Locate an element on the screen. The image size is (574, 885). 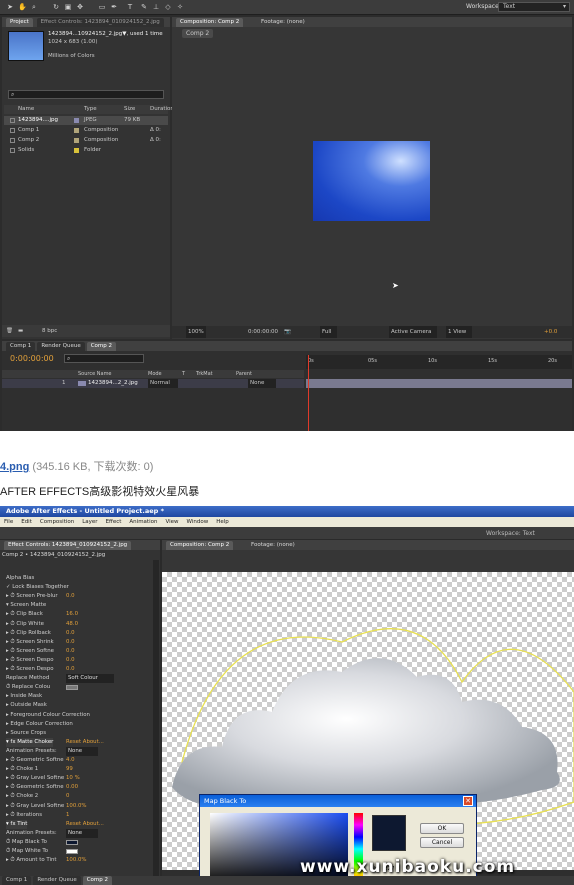
menu-item: Composition is located at coordinates (57, 522).